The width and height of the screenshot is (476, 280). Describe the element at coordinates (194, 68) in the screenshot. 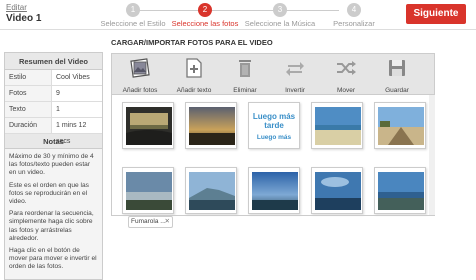

I see `add-text-icon` at that location.